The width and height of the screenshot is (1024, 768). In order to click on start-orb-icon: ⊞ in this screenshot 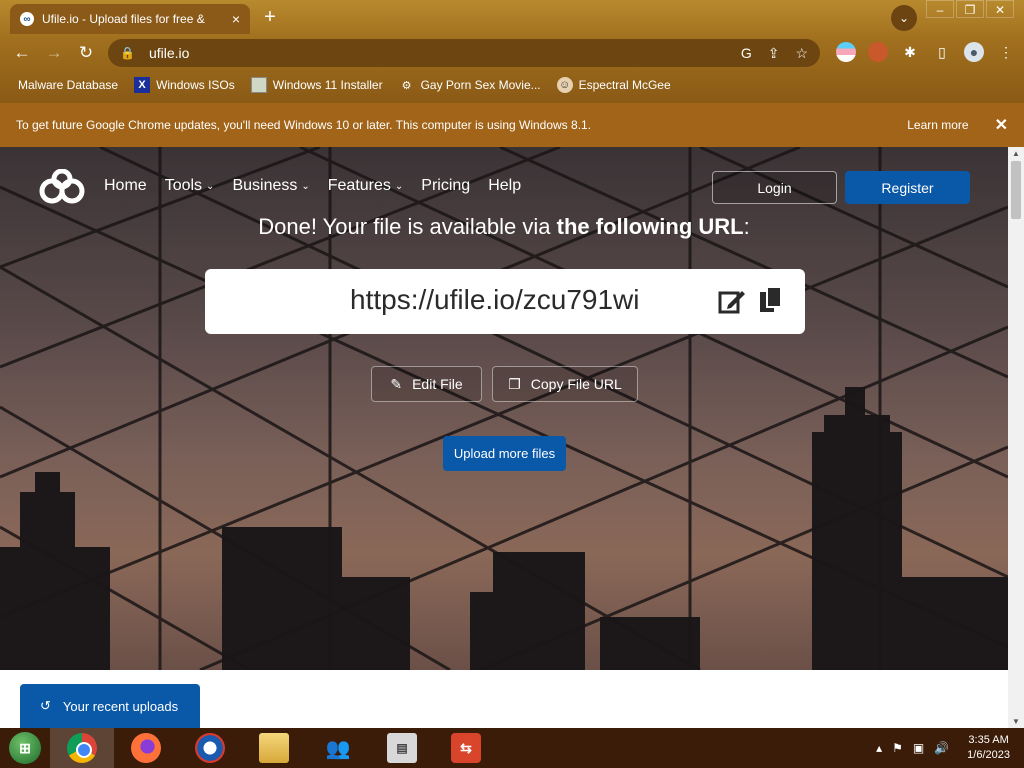, I will do `click(25, 748)`.